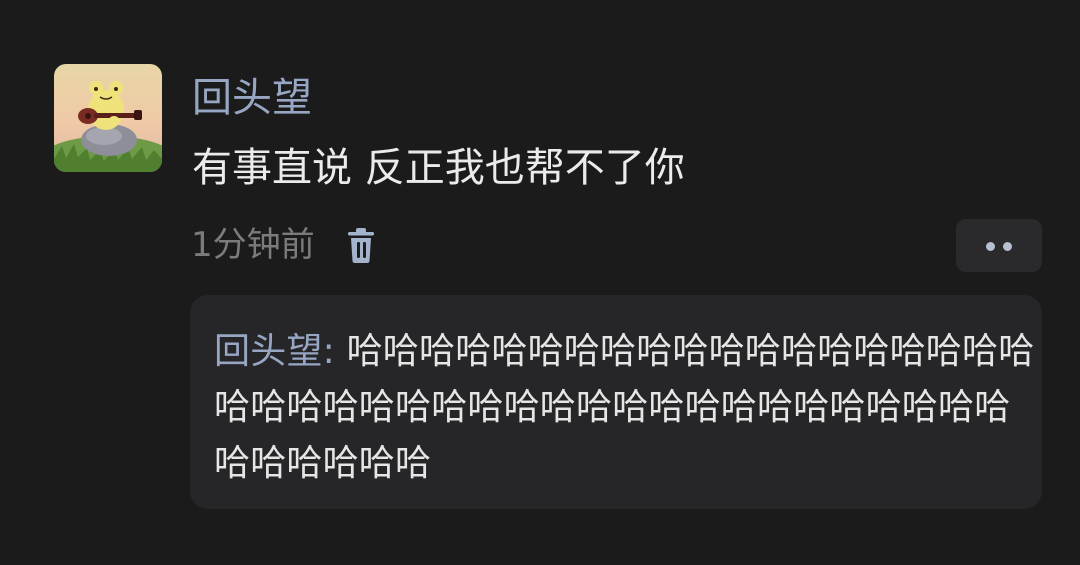  Describe the element at coordinates (361, 246) in the screenshot. I see `trash-icon` at that location.